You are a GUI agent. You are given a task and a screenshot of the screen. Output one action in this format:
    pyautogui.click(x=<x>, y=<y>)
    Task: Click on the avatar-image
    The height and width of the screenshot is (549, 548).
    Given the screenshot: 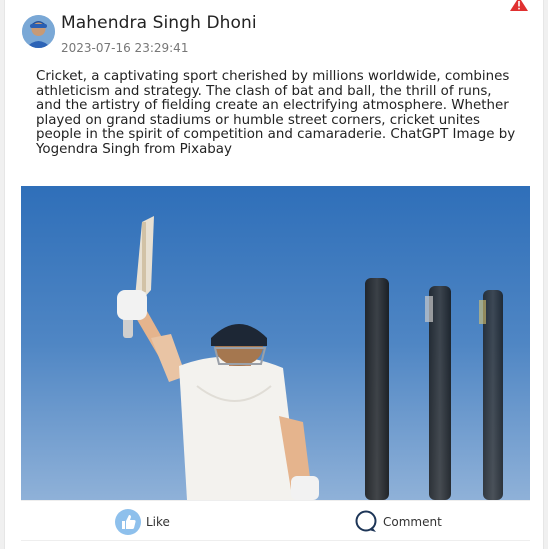 What is the action you would take?
    pyautogui.click(x=38, y=31)
    